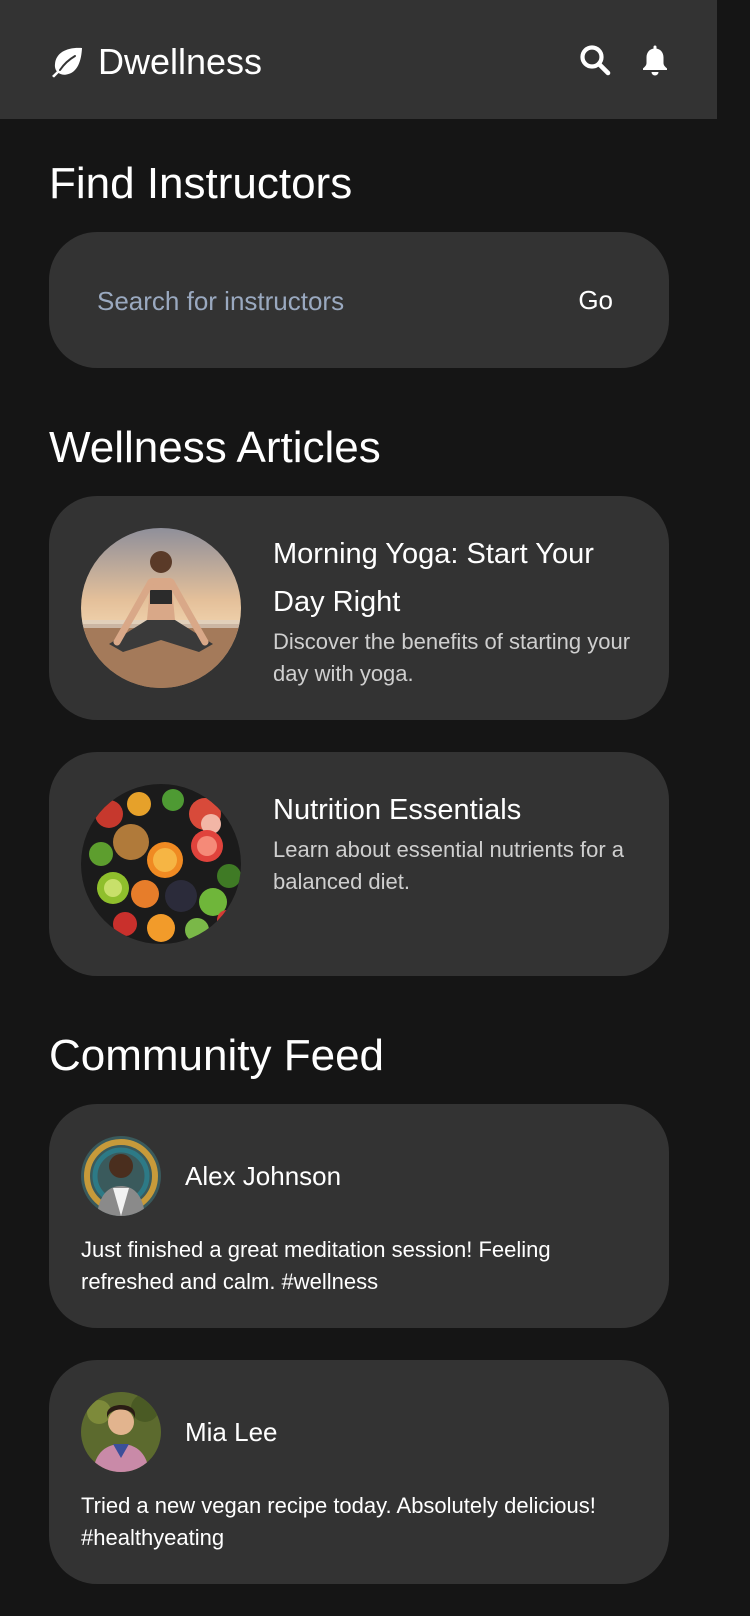 The width and height of the screenshot is (750, 1616). Describe the element at coordinates (655, 60) in the screenshot. I see `bell-icon` at that location.